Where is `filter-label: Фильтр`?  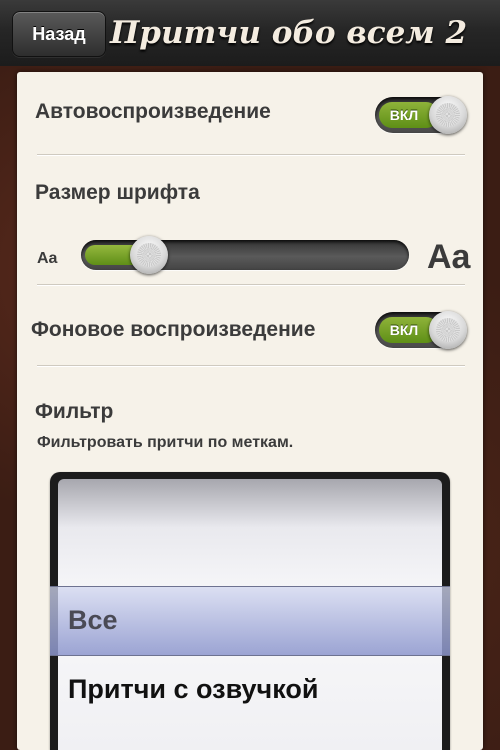 filter-label: Фильтр is located at coordinates (74, 411).